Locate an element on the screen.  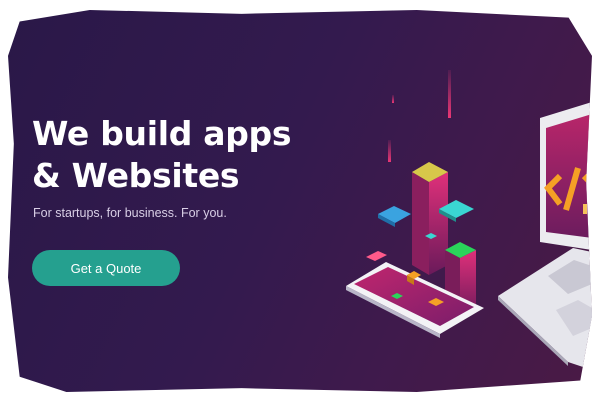
laptop-icon is located at coordinates (545, 236).